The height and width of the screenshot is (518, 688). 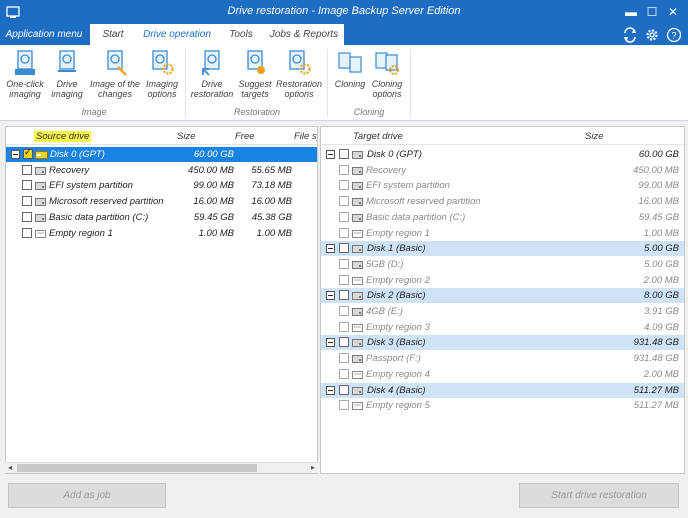 I want to click on file-system-header: File sy, so click(x=305, y=136).